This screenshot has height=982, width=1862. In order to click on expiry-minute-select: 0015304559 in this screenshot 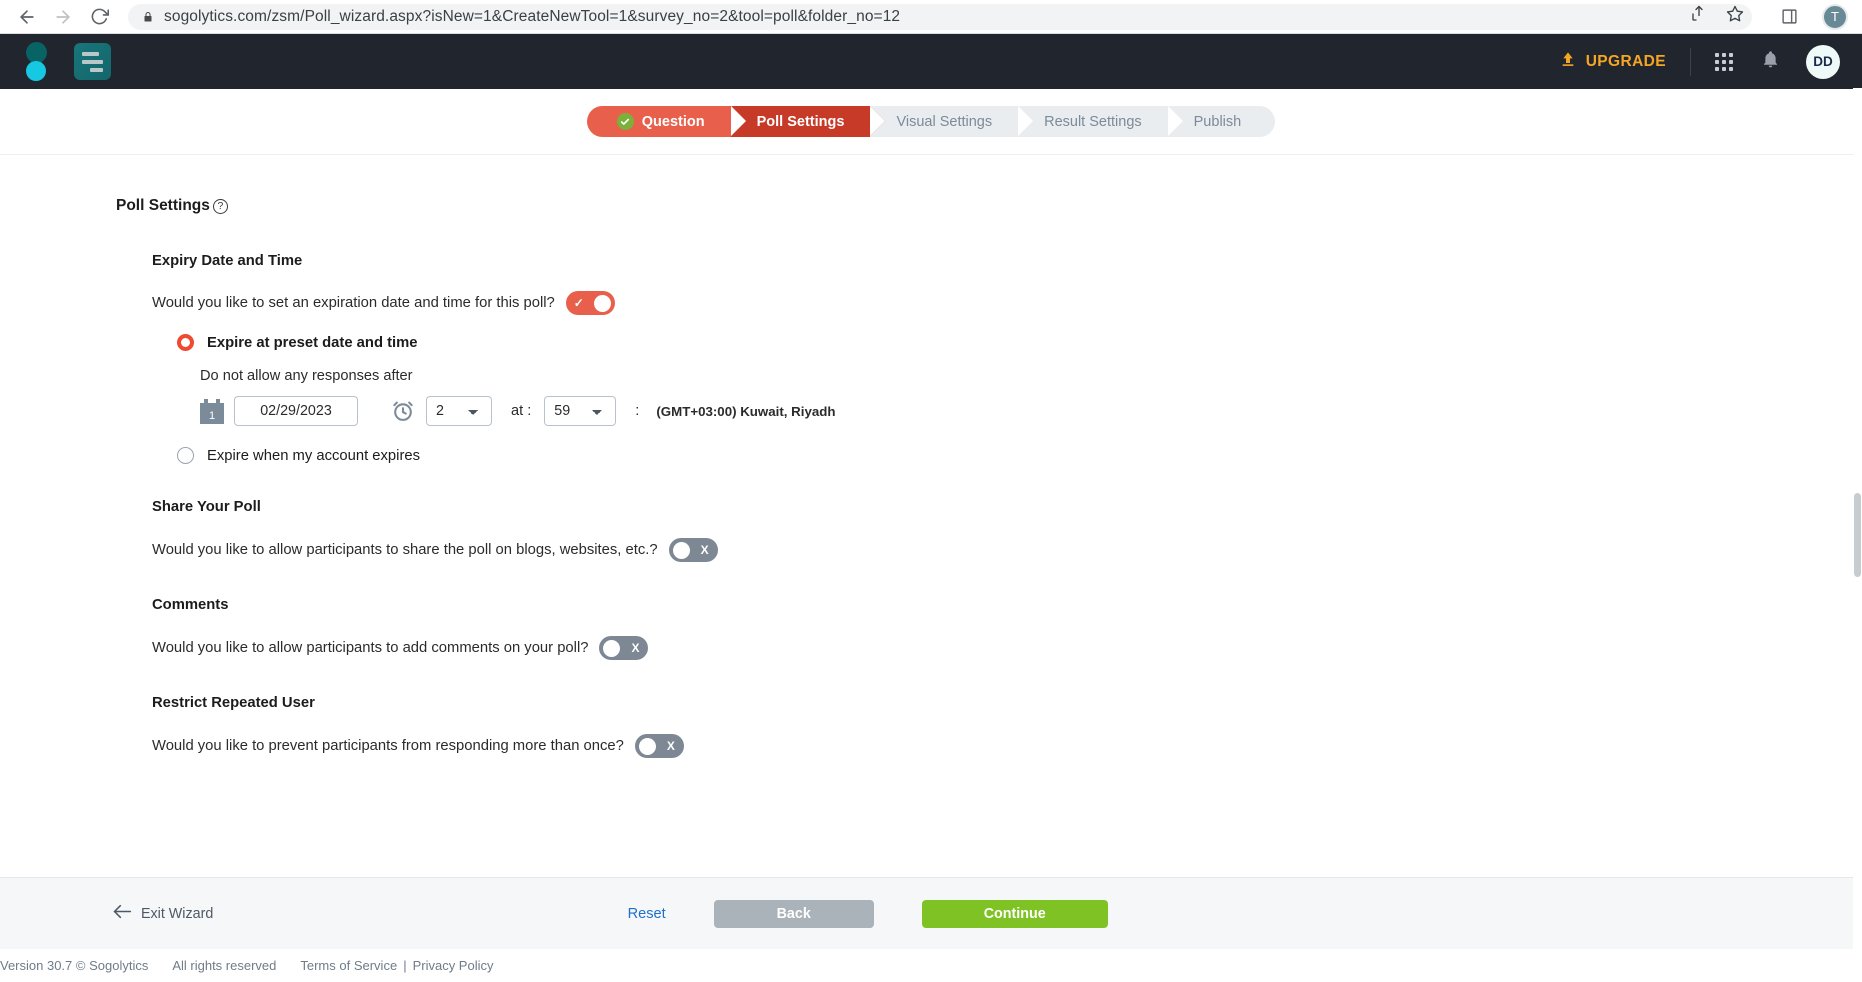, I will do `click(580, 411)`.